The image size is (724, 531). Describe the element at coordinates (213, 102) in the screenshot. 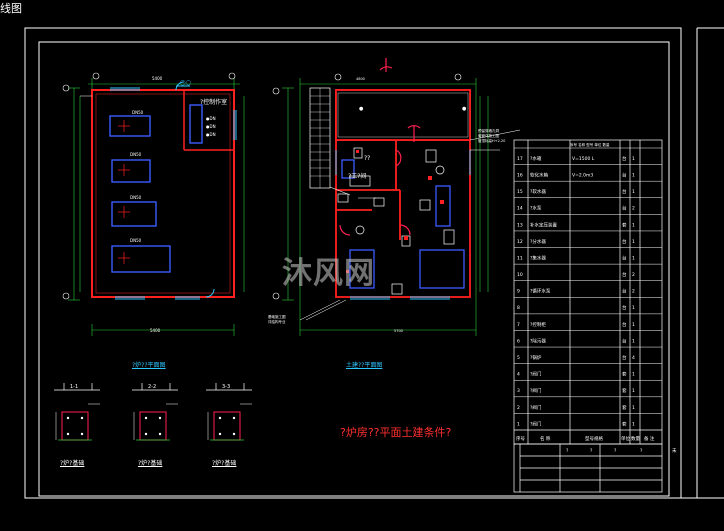

I see `room-label-control: ?控制作室` at that location.